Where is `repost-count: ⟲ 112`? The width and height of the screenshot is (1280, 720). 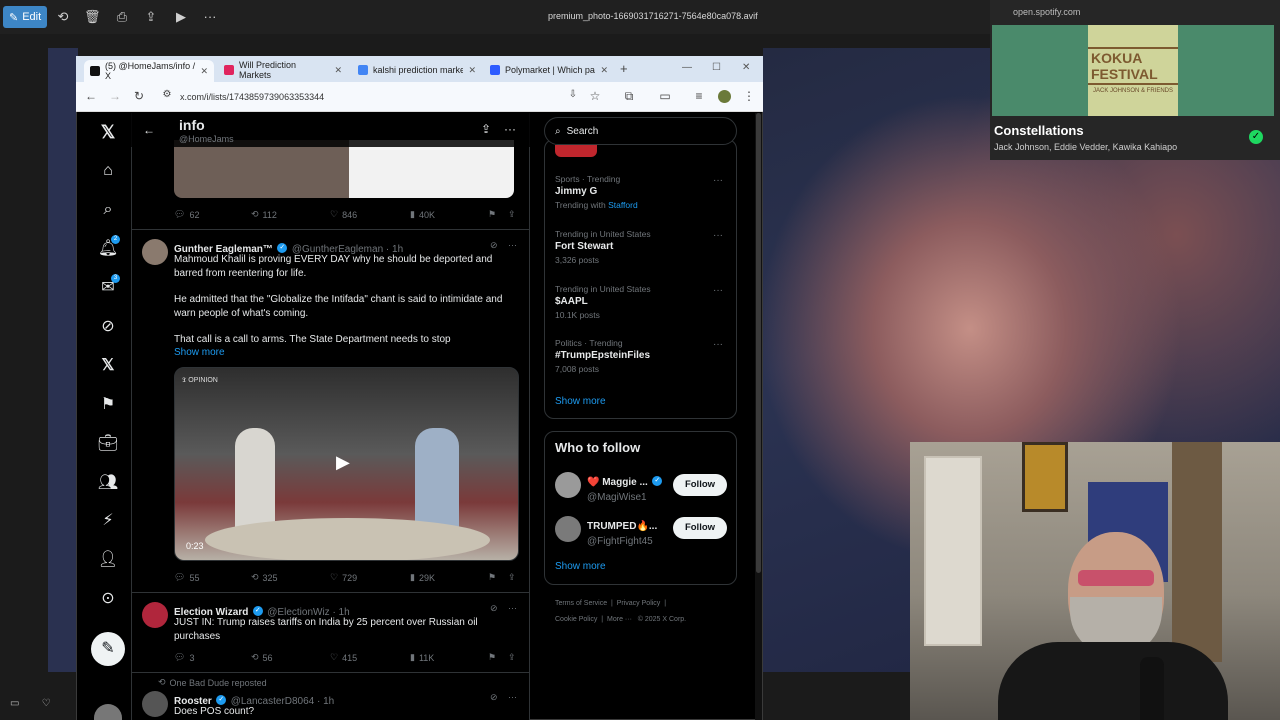
repost-count: ⟲ 112 is located at coordinates (264, 214).